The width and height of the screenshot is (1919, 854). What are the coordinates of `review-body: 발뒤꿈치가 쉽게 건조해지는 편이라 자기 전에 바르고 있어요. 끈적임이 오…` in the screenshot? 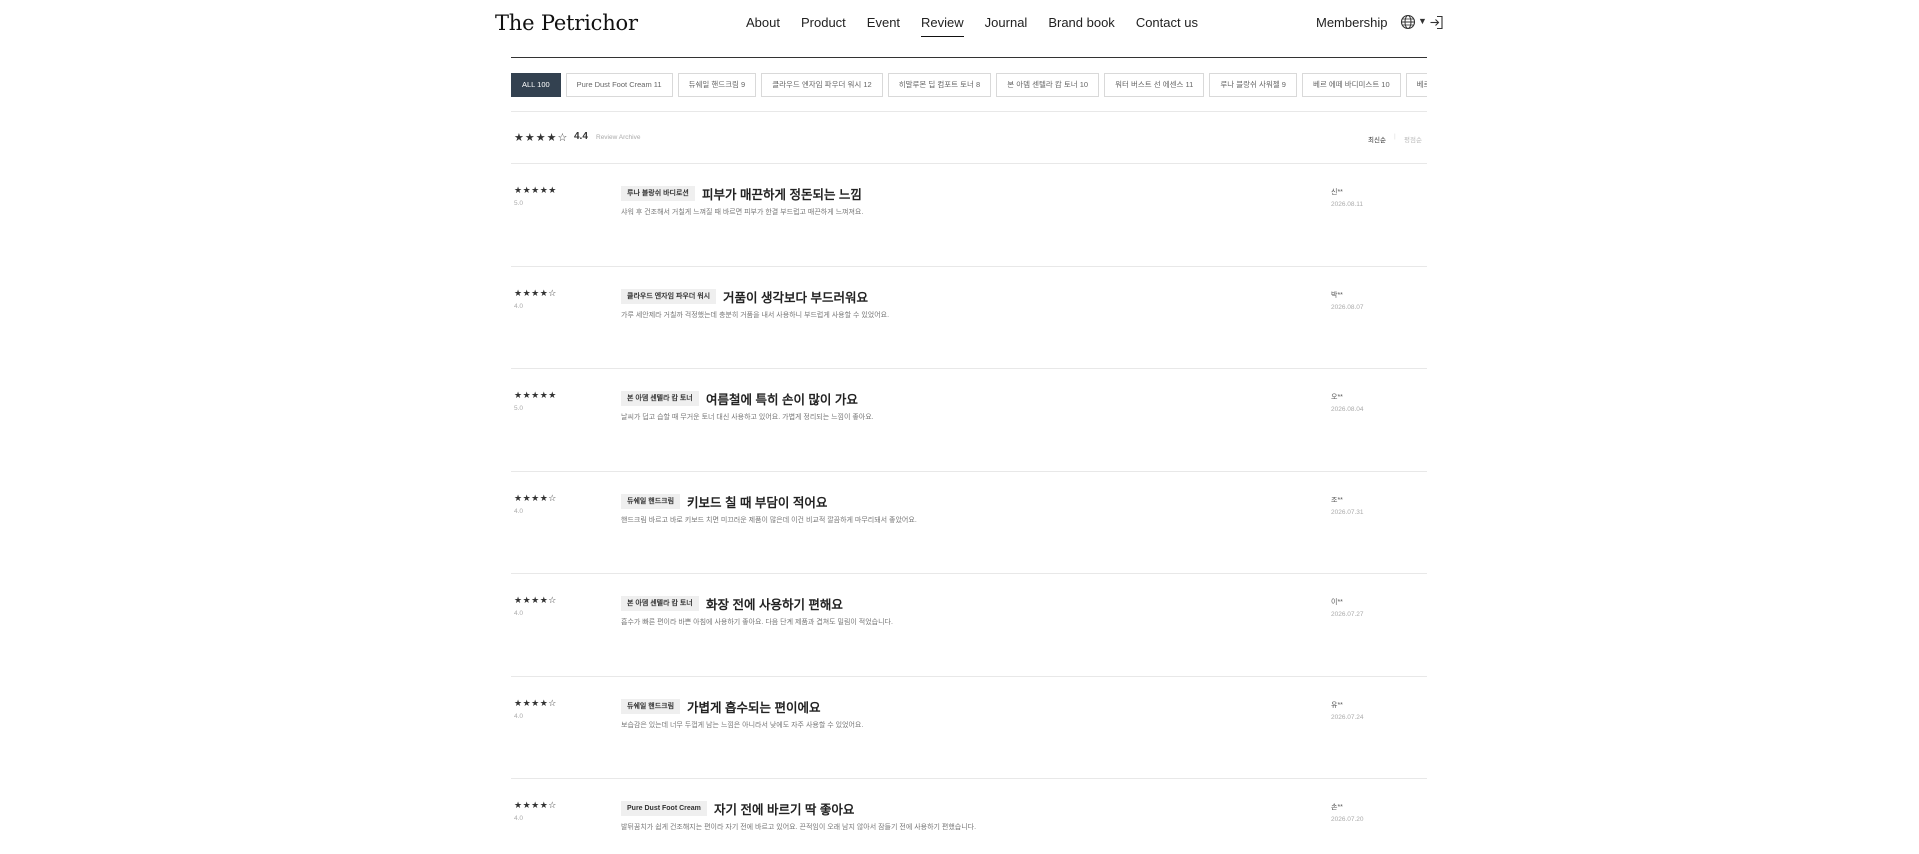 It's located at (799, 827).